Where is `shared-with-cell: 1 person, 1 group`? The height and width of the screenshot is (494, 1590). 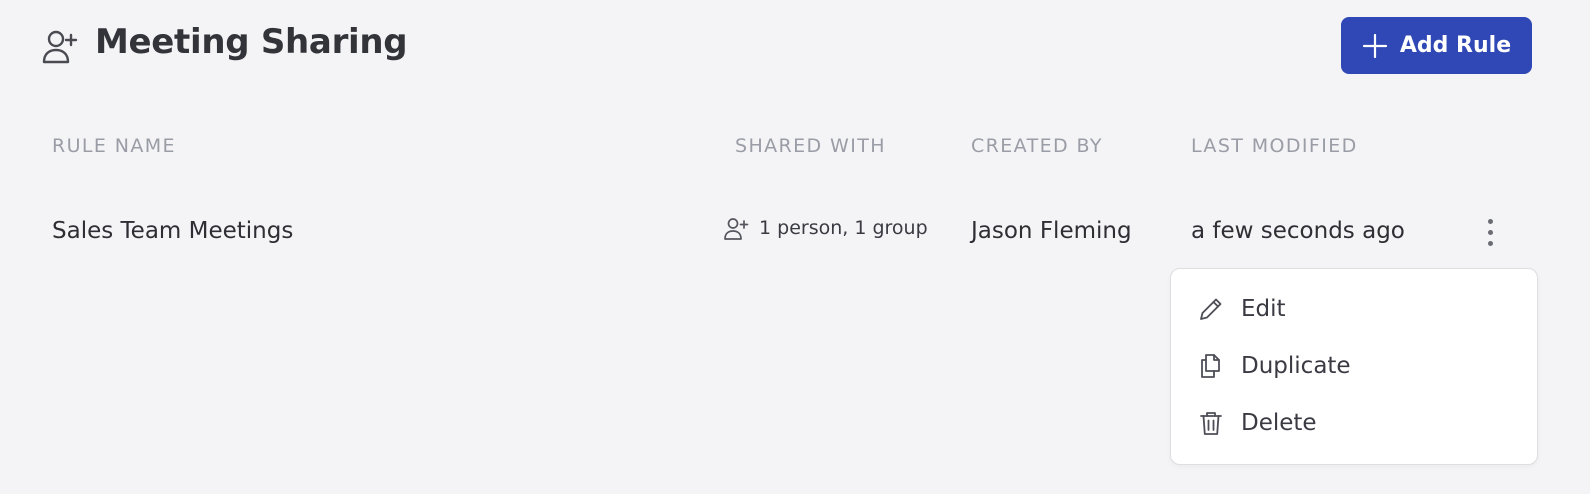 shared-with-cell: 1 person, 1 group is located at coordinates (825, 228).